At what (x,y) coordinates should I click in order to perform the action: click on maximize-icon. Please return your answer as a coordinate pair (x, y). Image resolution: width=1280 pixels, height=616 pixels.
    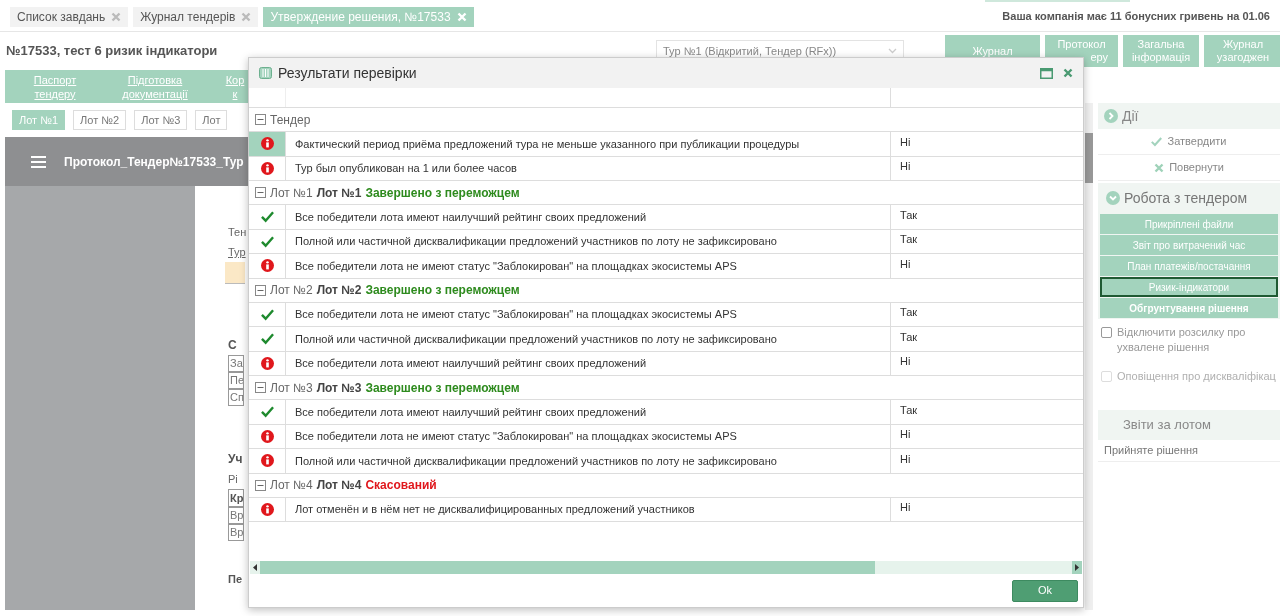
    Looking at the image, I should click on (1046, 73).